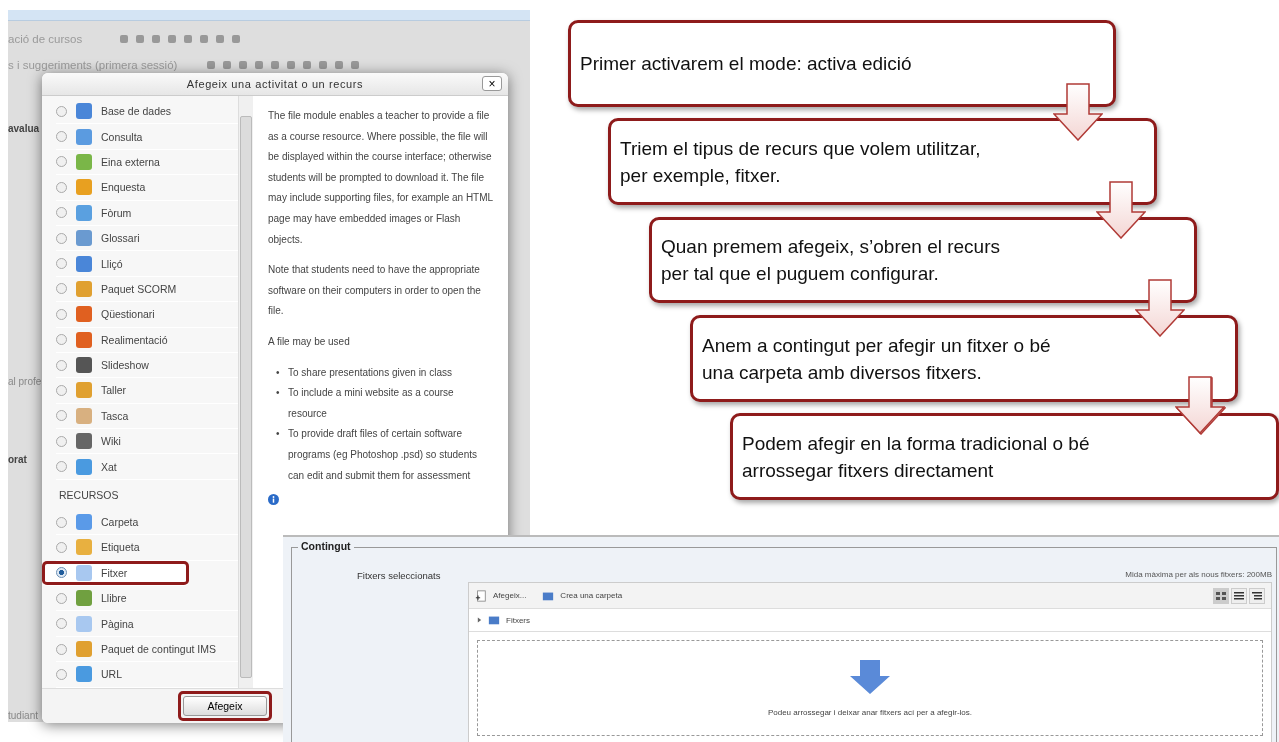  What do you see at coordinates (147, 522) in the screenshot?
I see `module-option: Carpeta` at bounding box center [147, 522].